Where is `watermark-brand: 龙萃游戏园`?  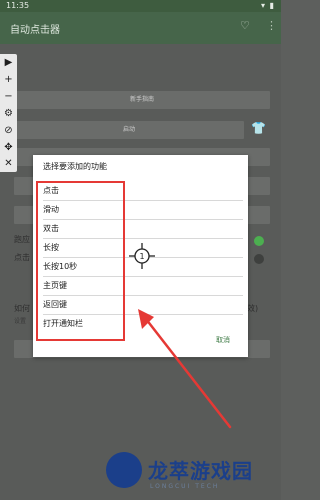
watermark-brand: 龙萃游戏园 is located at coordinates (200, 471).